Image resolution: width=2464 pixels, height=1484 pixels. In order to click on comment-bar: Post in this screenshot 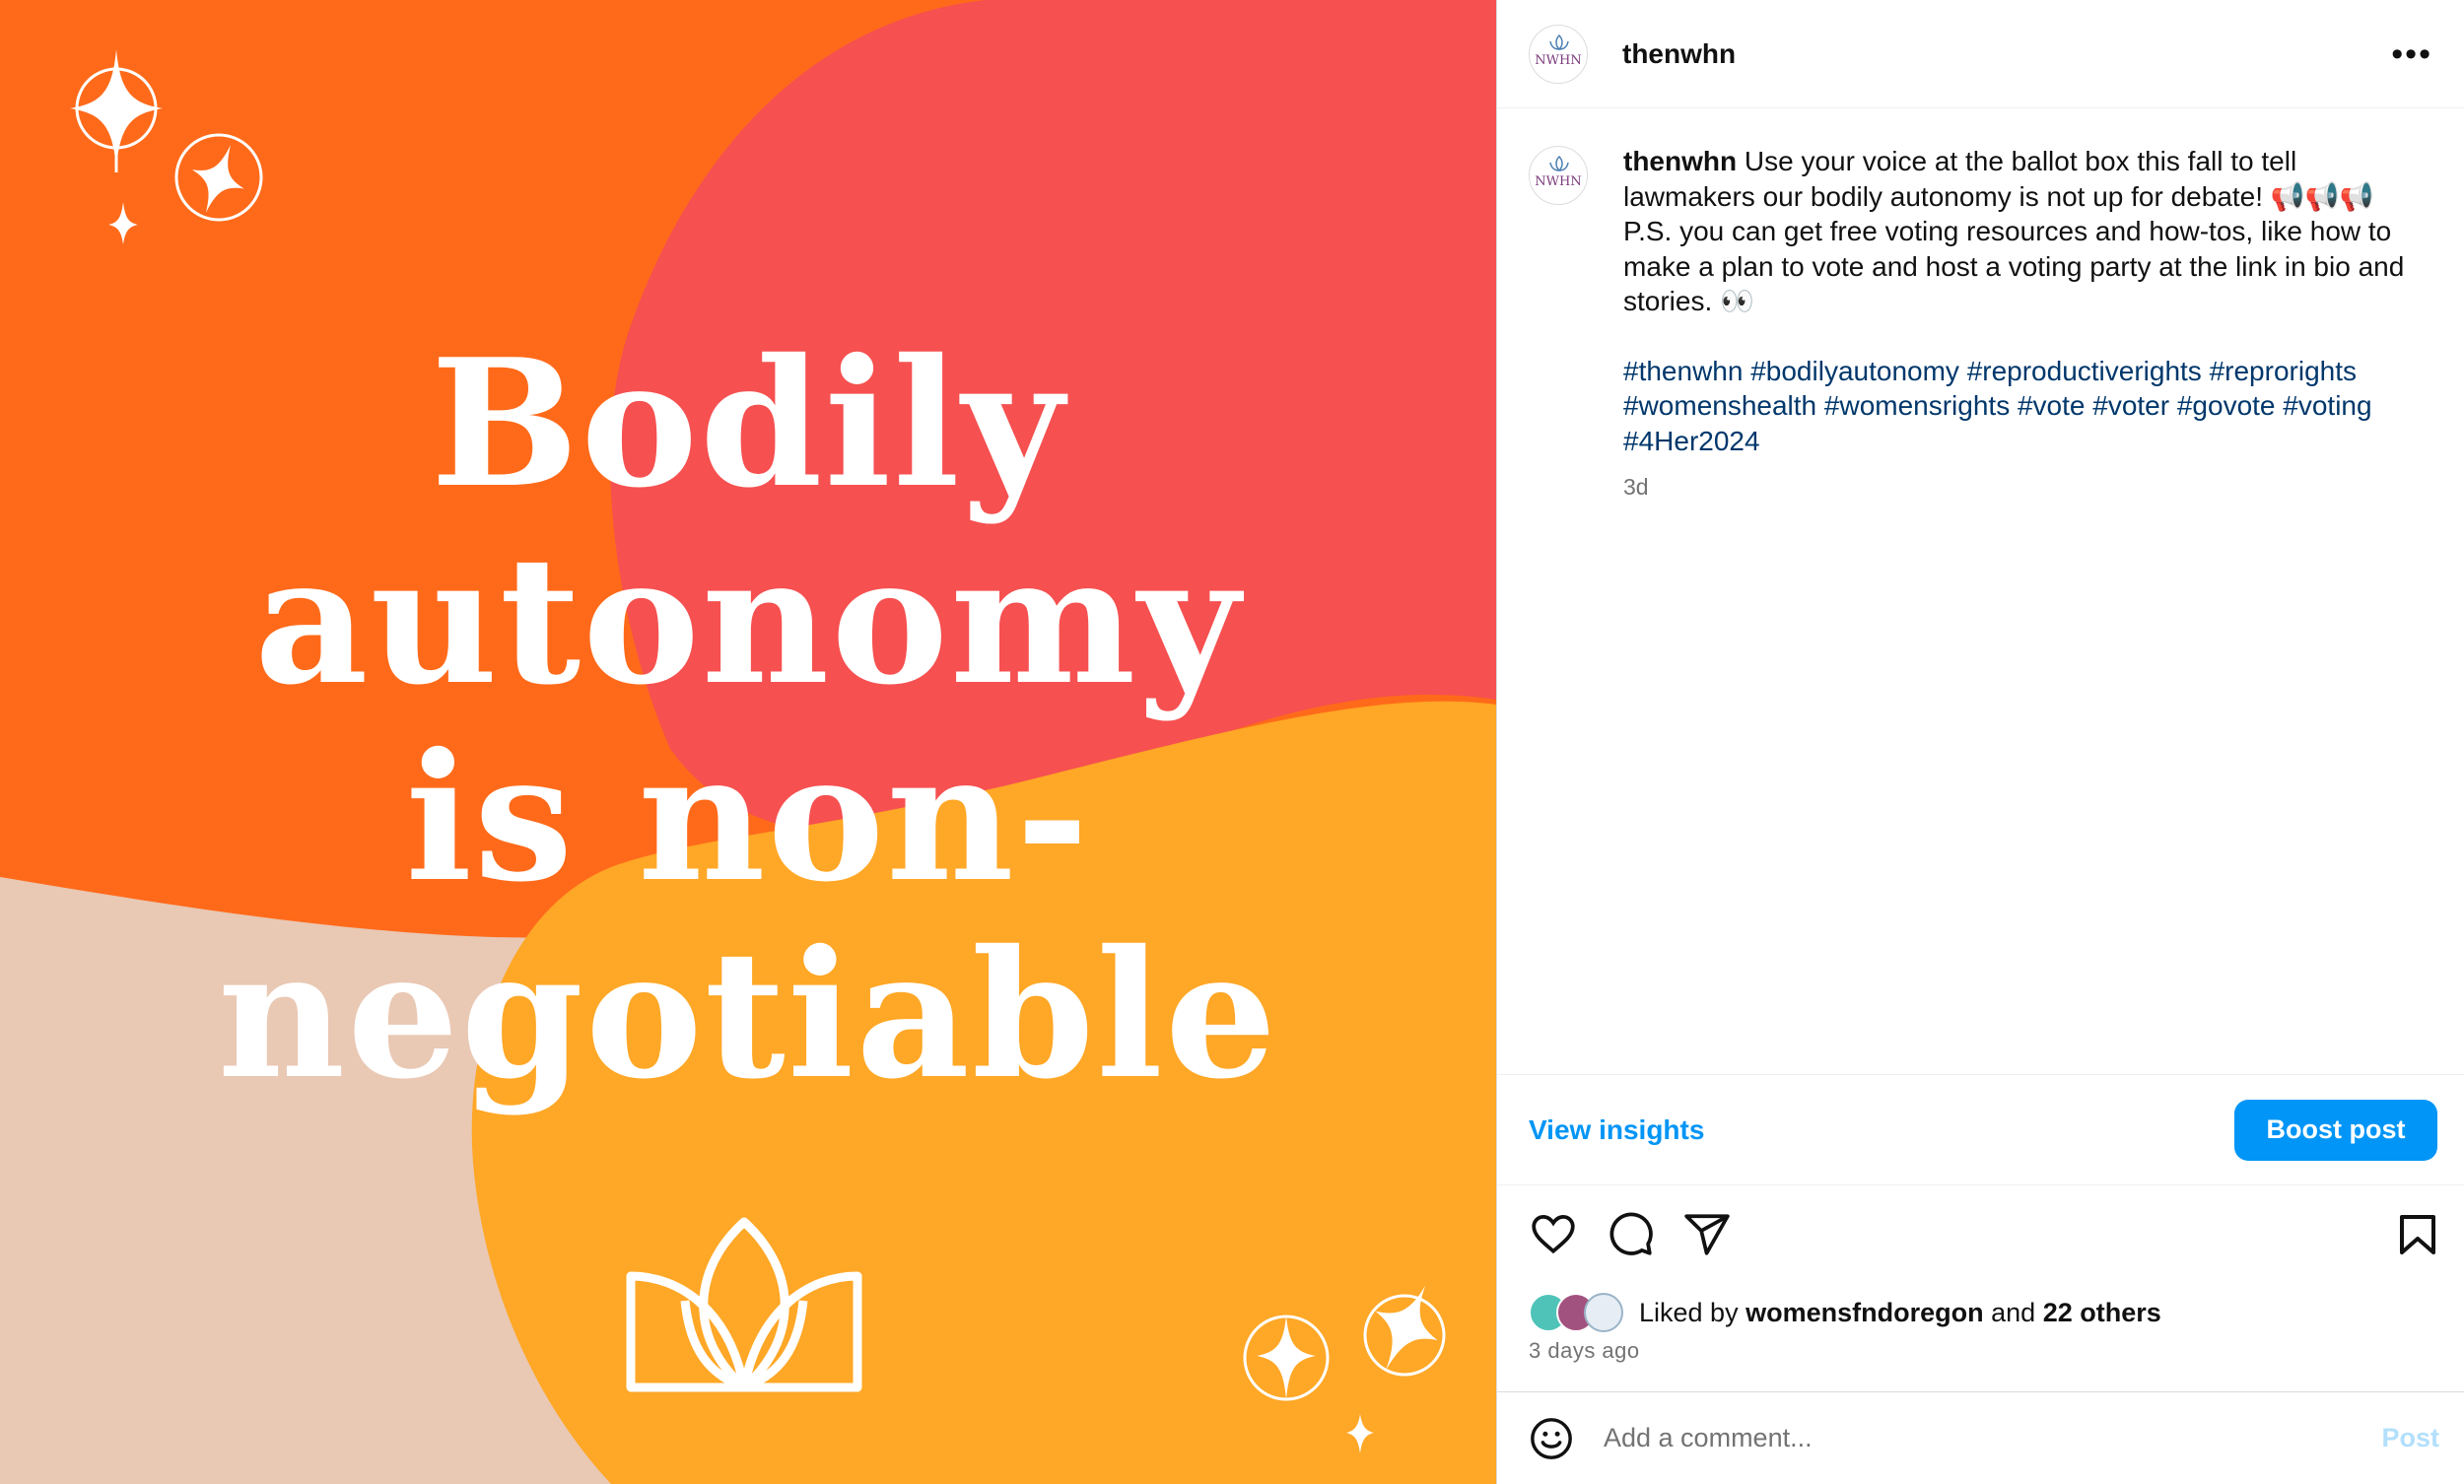, I will do `click(1980, 1437)`.